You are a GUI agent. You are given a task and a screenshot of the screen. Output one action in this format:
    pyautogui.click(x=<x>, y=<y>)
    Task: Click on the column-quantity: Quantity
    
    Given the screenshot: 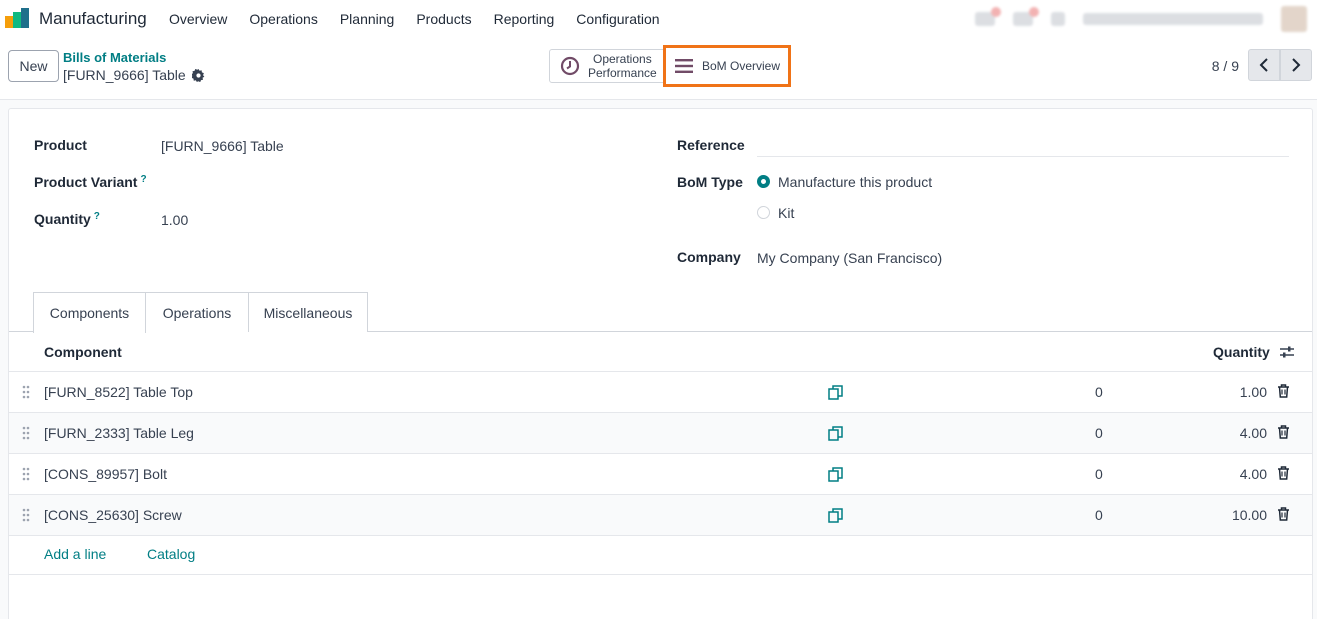 What is the action you would take?
    pyautogui.click(x=1241, y=352)
    